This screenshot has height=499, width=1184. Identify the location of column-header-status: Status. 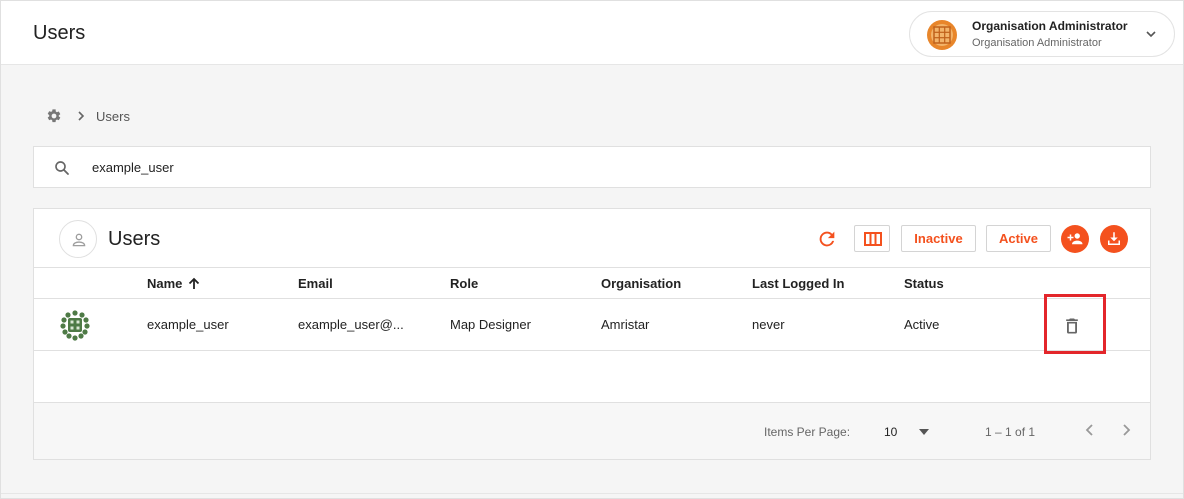
(924, 283).